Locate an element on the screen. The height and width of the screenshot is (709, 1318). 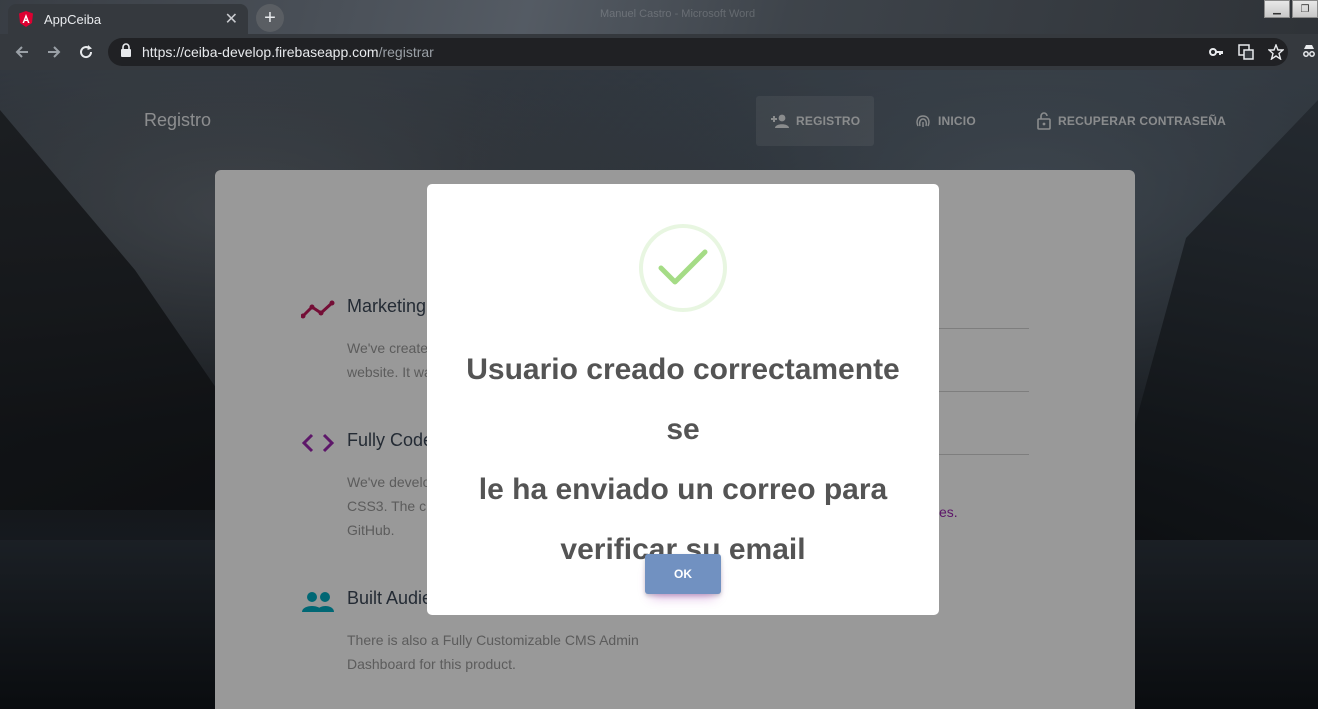
url-path: /registrar is located at coordinates (406, 52).